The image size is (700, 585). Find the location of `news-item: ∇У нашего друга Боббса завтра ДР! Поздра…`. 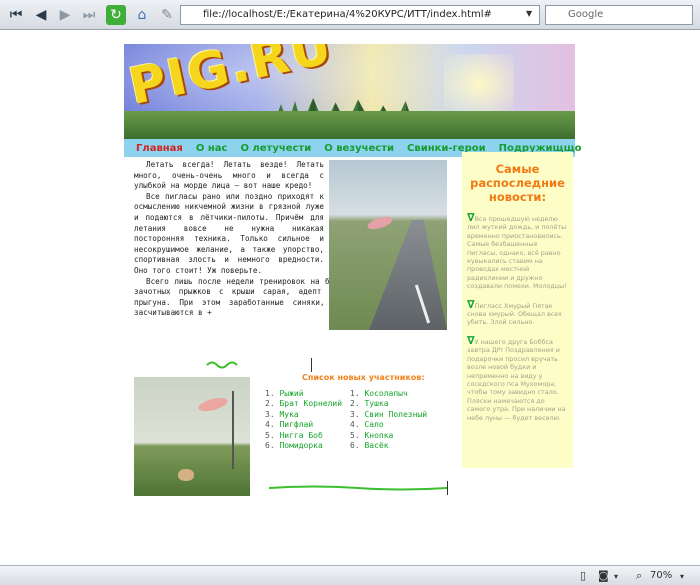

news-item: ∇У нашего друга Боббса завтра ДР! Поздра… is located at coordinates (517, 377).